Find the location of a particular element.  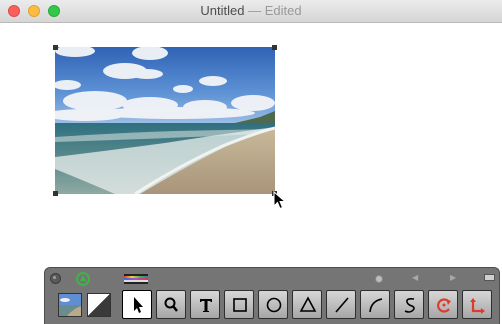

triangle-icon is located at coordinates (308, 304).